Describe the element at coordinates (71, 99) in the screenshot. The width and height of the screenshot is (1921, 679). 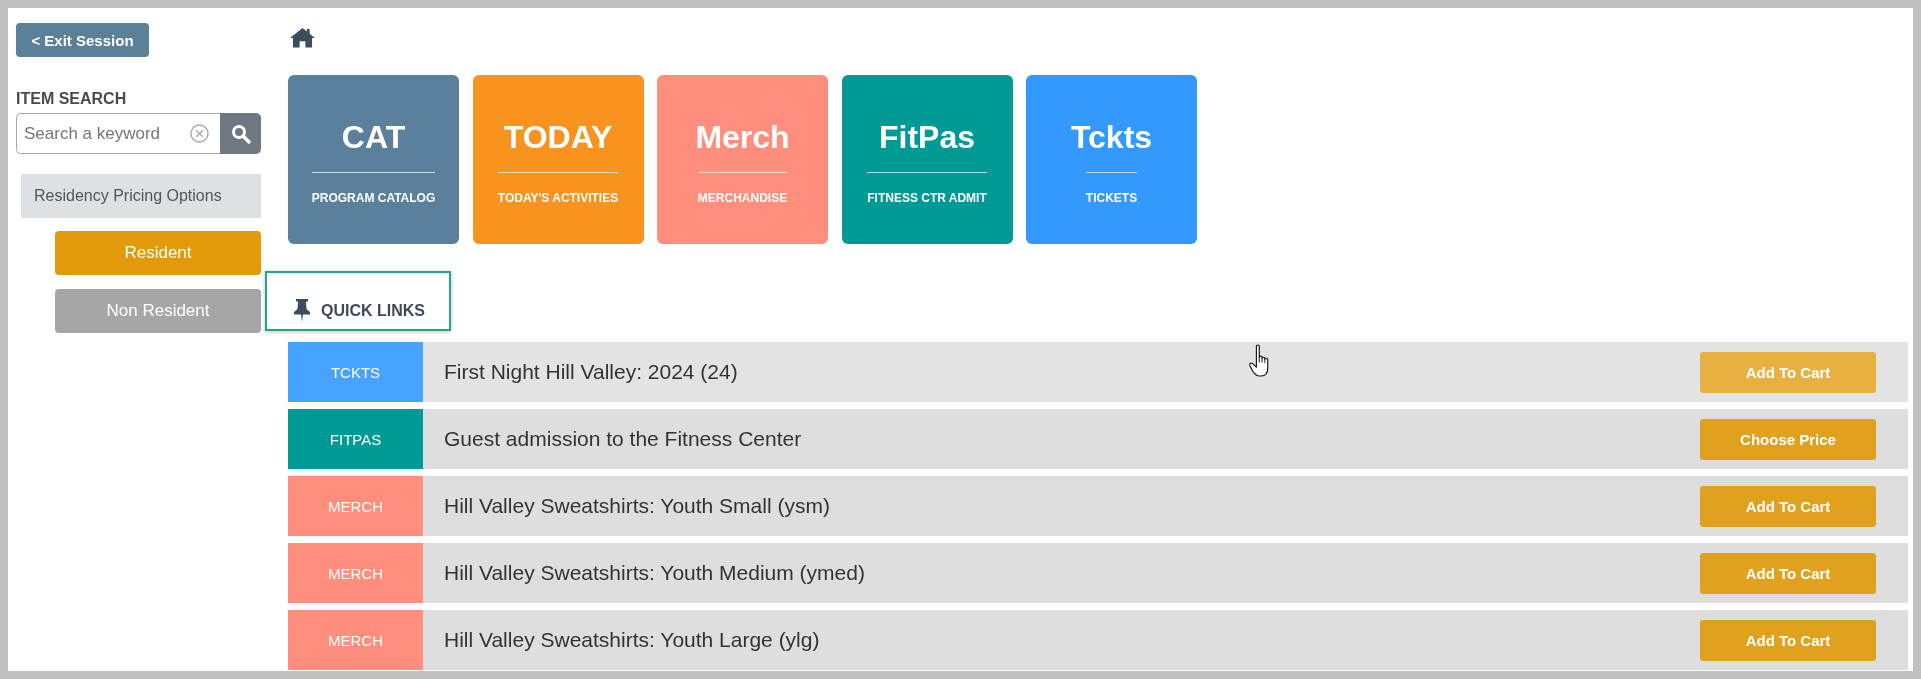
I see `item-search-label: ITEM SEARCH` at that location.